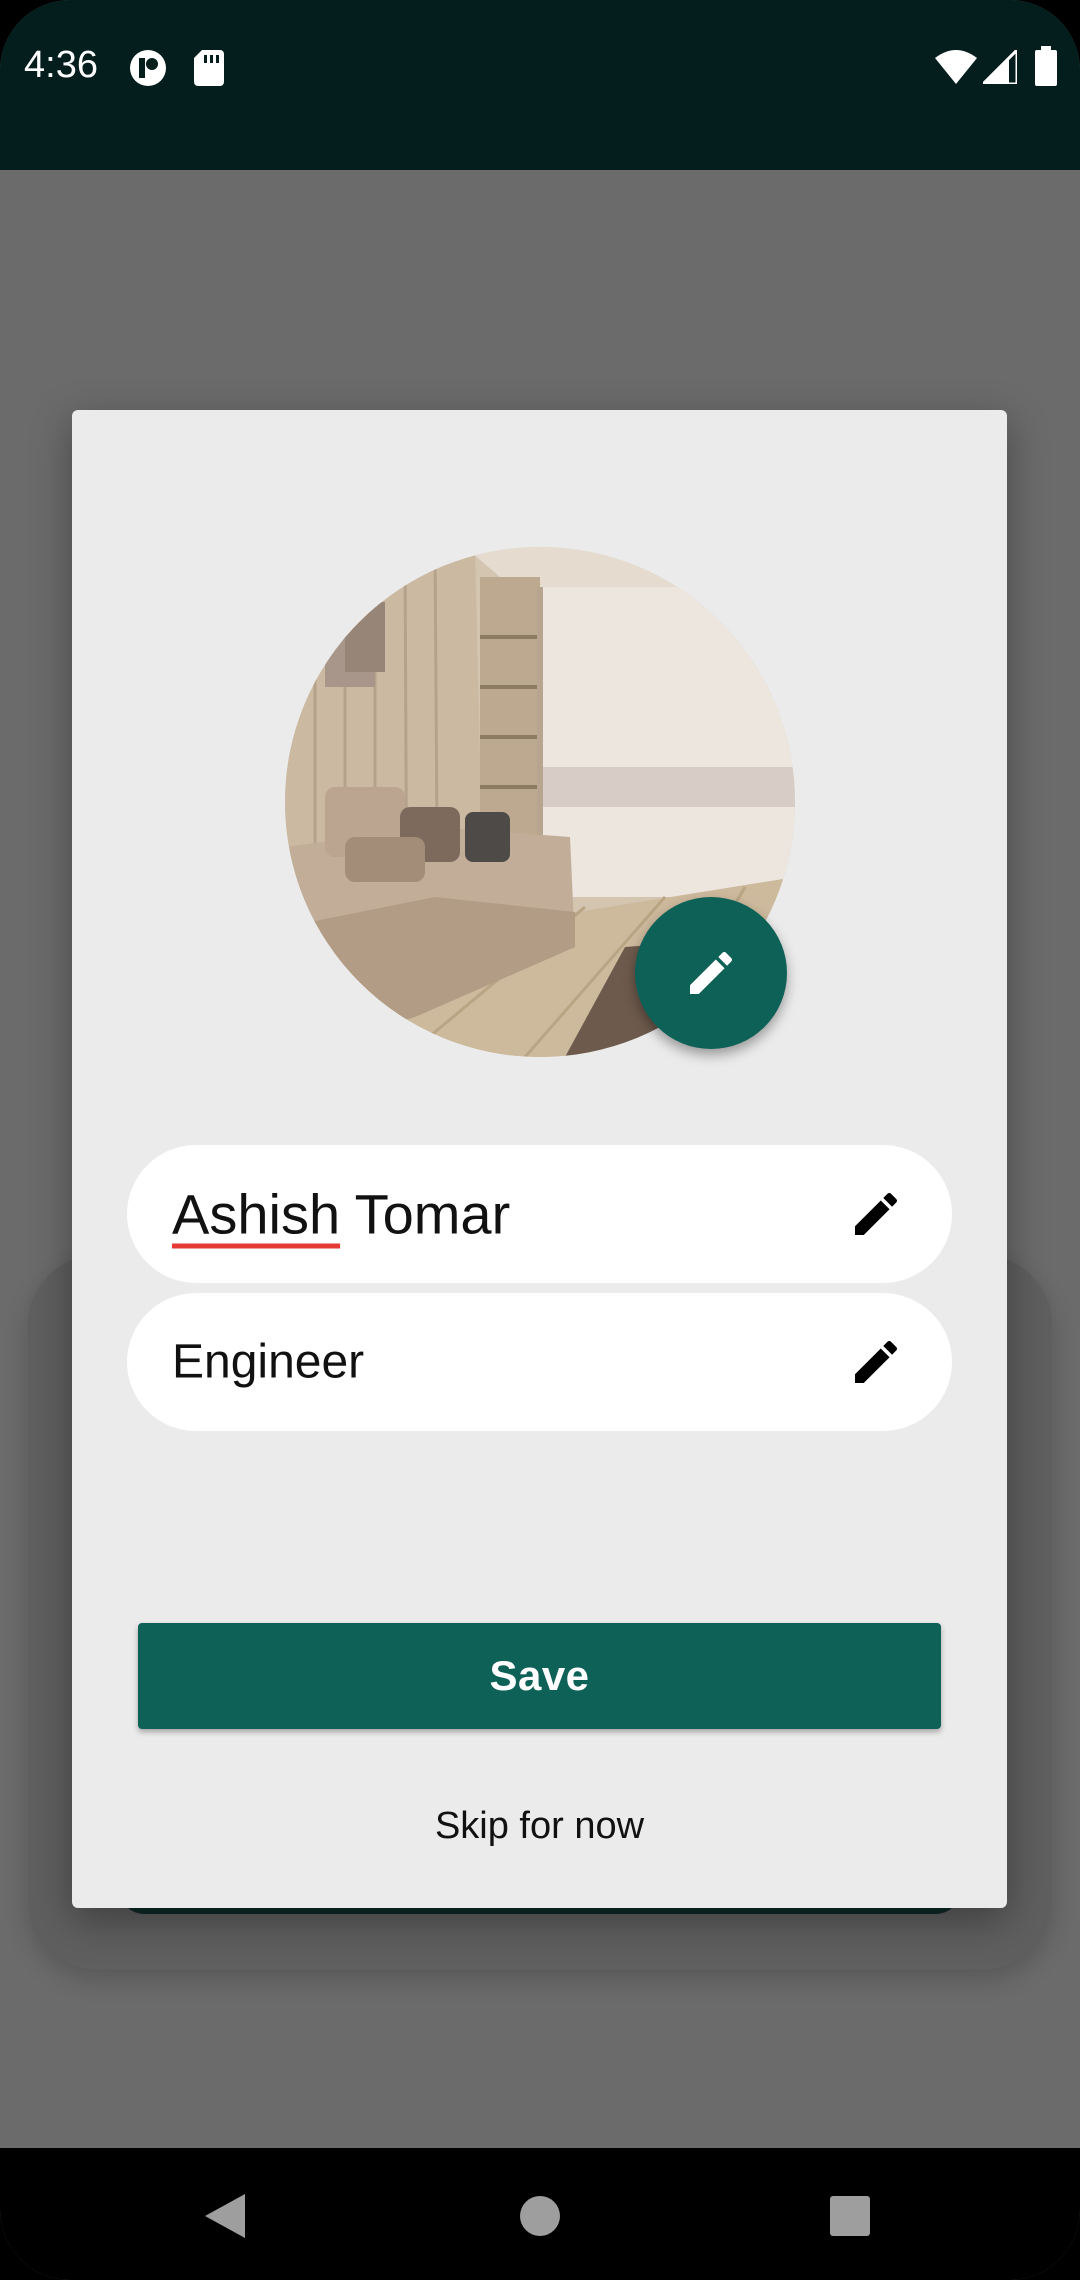 The image size is (1080, 2280). I want to click on name-field: Ashish Tomar, so click(539, 1214).